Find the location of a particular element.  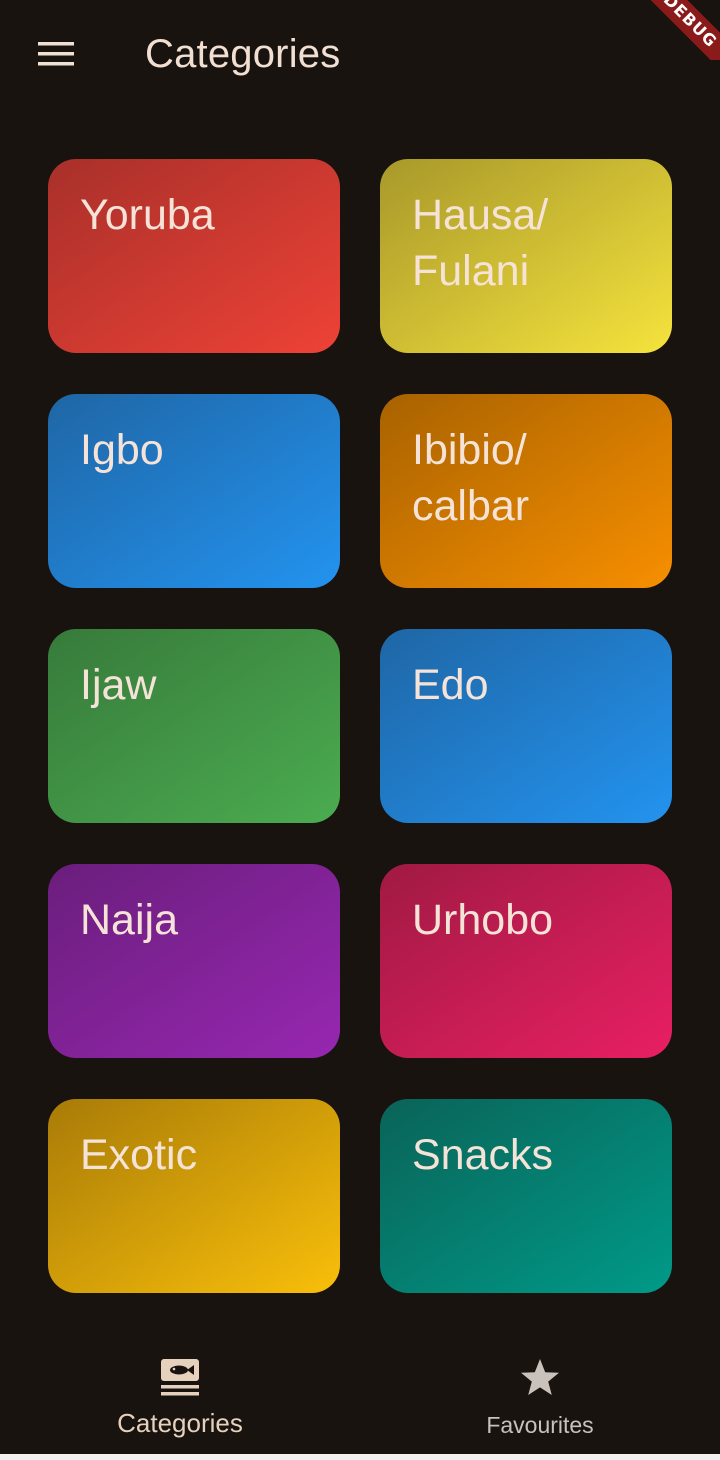

bottom-navigation: Categories Favourites is located at coordinates (360, 1391).